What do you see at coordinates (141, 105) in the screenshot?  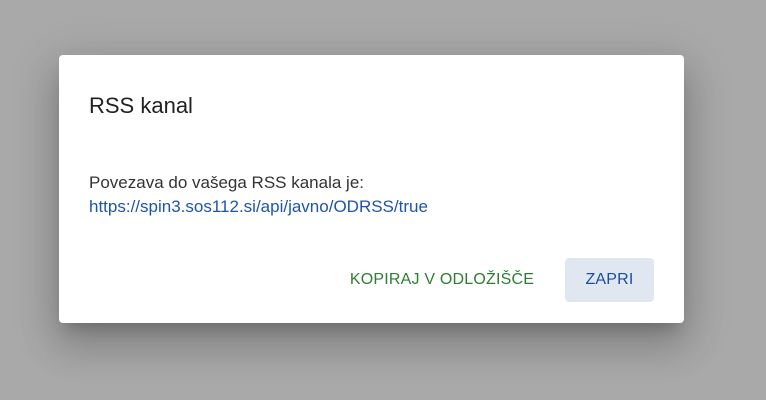 I see `dialog-title: RSS kanal` at bounding box center [141, 105].